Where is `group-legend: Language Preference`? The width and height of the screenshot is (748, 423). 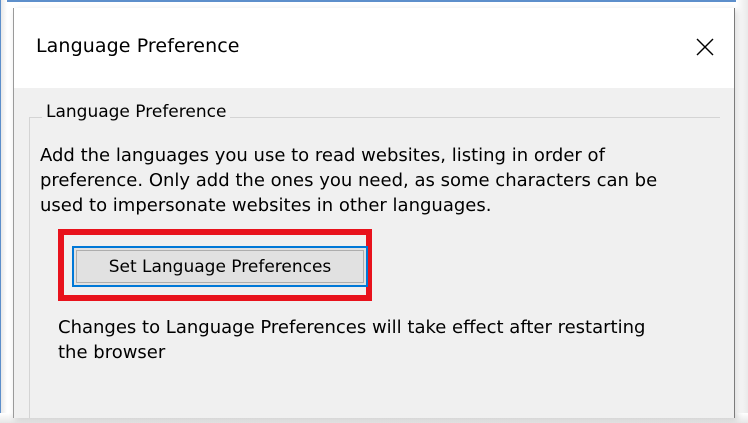
group-legend: Language Preference is located at coordinates (136, 112).